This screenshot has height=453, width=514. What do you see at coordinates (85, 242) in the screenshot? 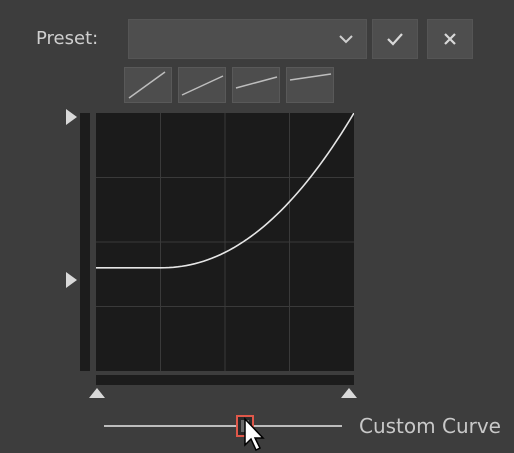
I see `vertical-track` at bounding box center [85, 242].